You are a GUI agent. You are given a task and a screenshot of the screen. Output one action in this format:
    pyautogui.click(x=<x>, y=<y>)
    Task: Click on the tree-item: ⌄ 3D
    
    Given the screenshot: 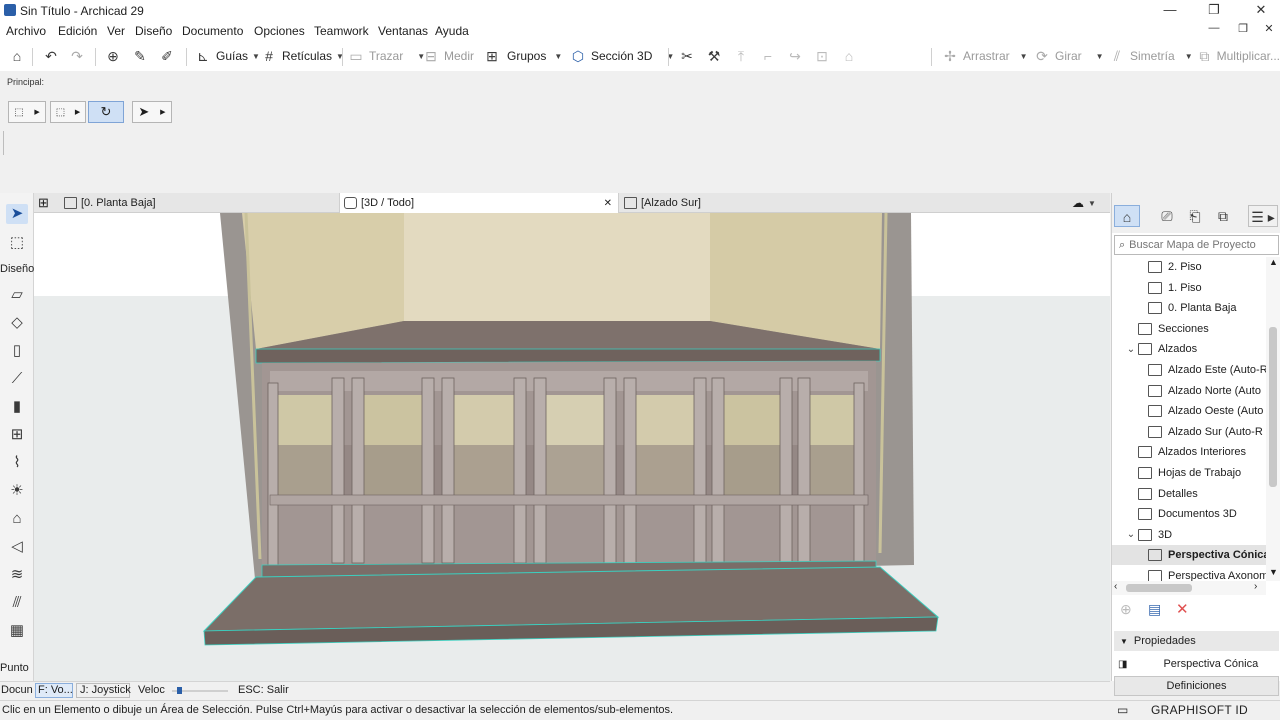 What is the action you would take?
    pyautogui.click(x=1189, y=535)
    